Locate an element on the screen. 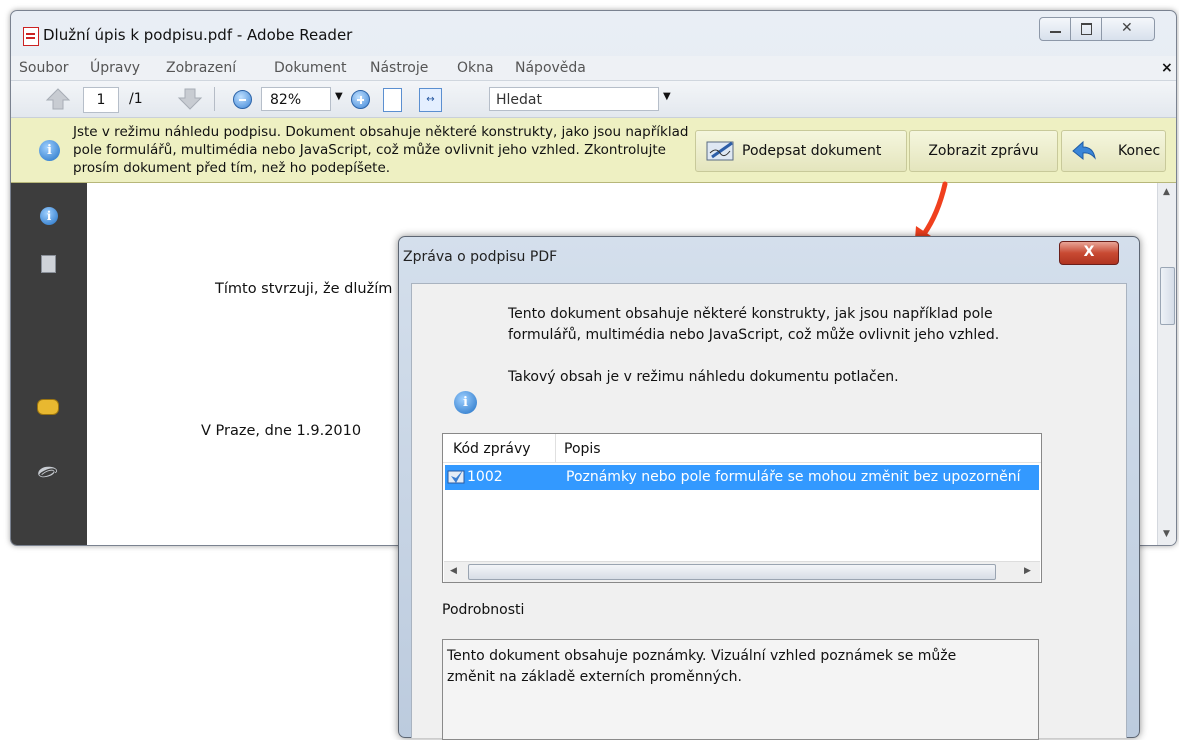 This screenshot has height=740, width=1179. sign-pen-icon is located at coordinates (720, 151).